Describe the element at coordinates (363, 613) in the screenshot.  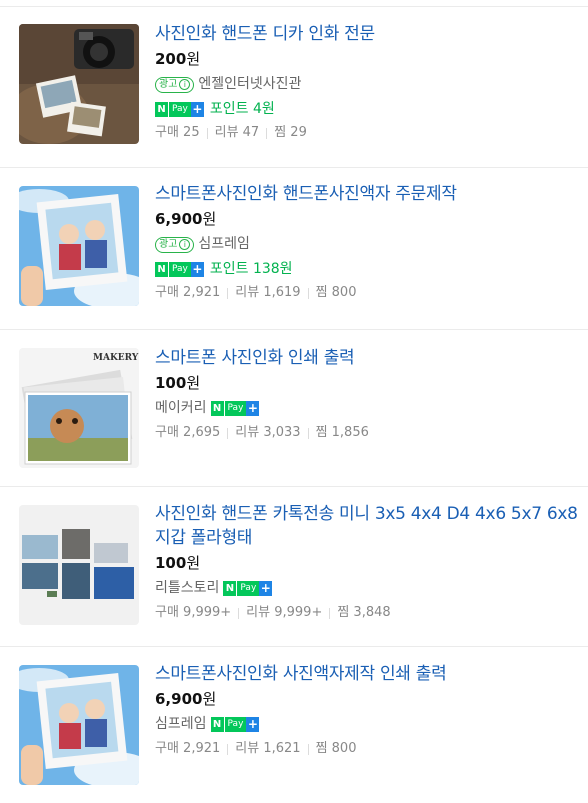
I see `wish-count: 찜 3,848` at that location.